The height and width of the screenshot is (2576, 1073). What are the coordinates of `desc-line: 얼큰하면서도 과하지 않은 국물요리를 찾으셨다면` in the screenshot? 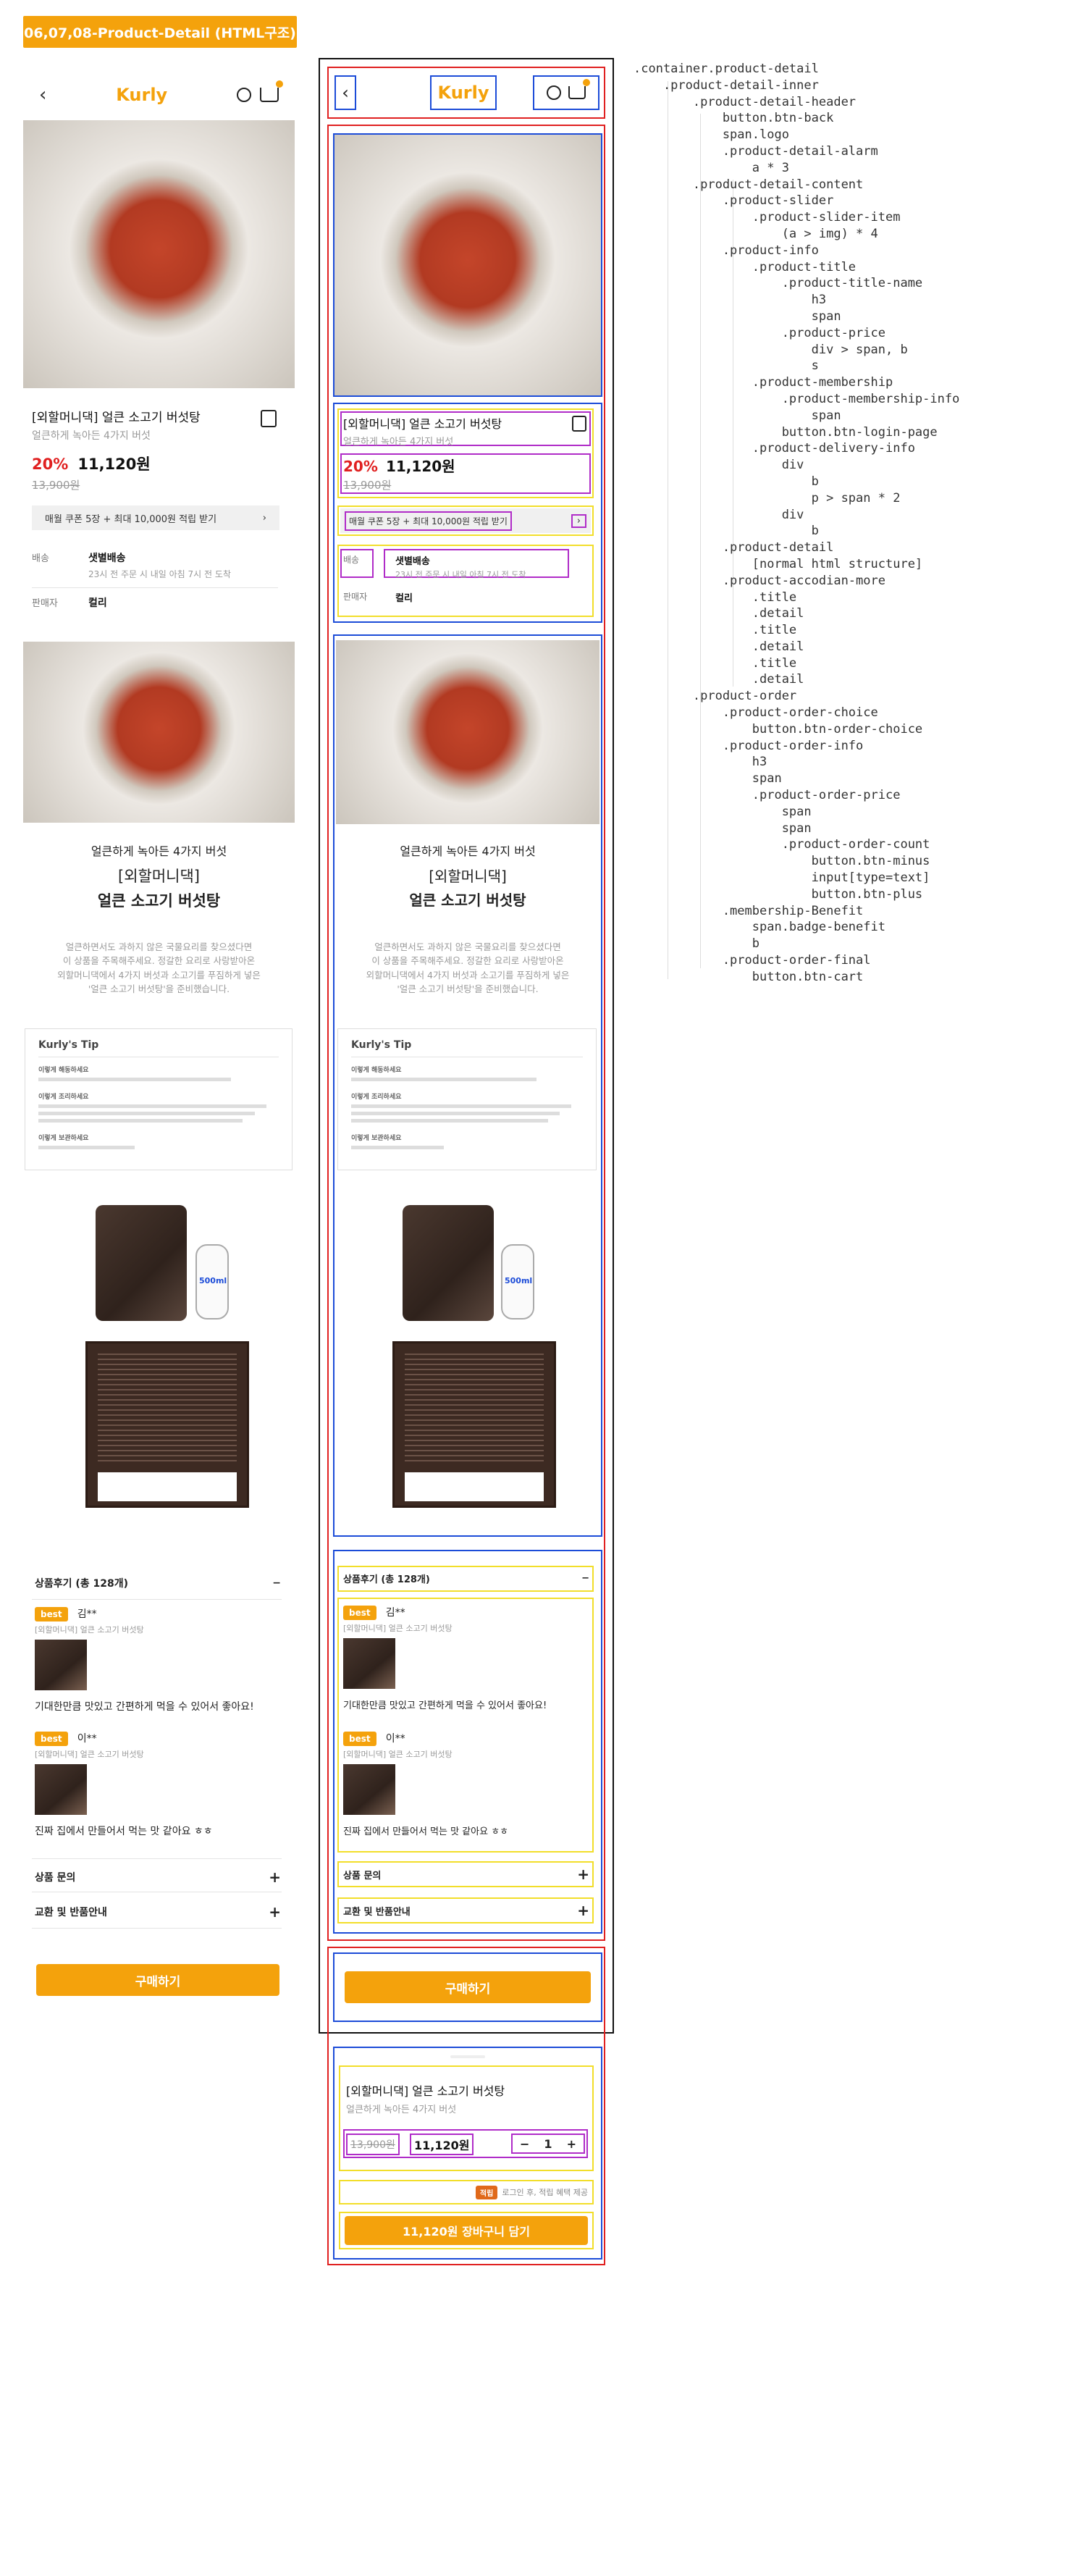 It's located at (467, 946).